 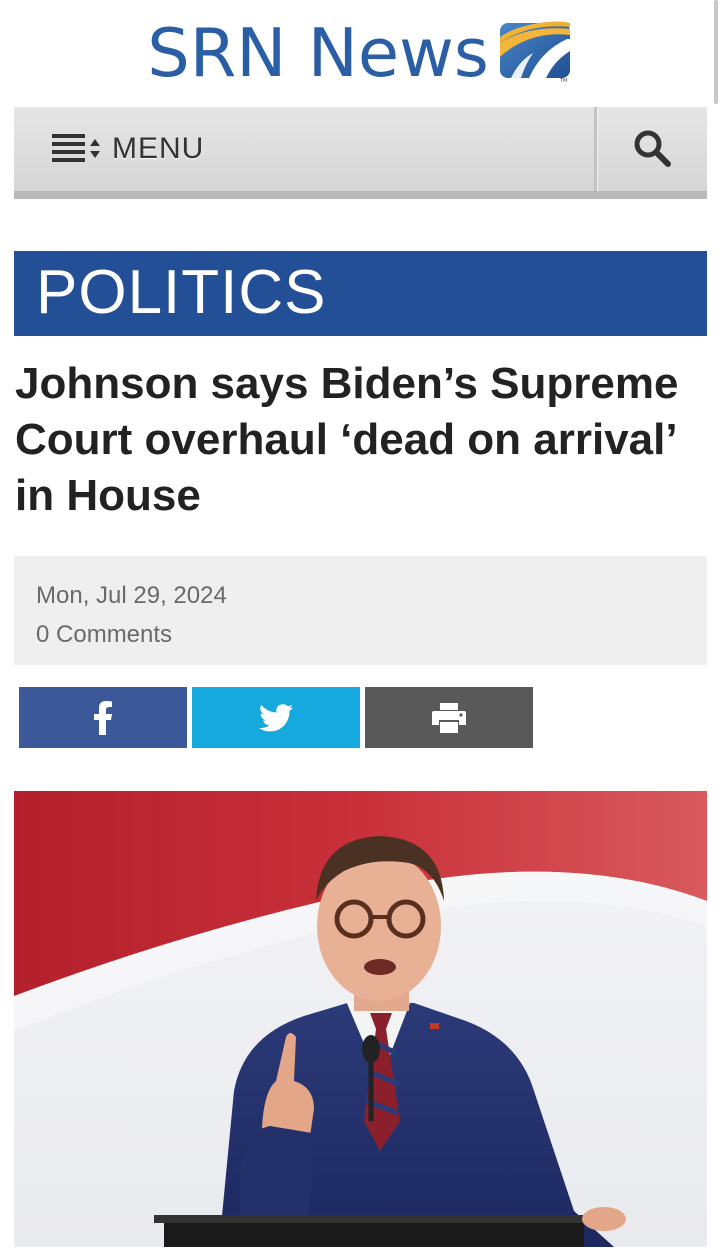 I want to click on article-date: Mon, Jul 29, 2024, so click(x=131, y=595).